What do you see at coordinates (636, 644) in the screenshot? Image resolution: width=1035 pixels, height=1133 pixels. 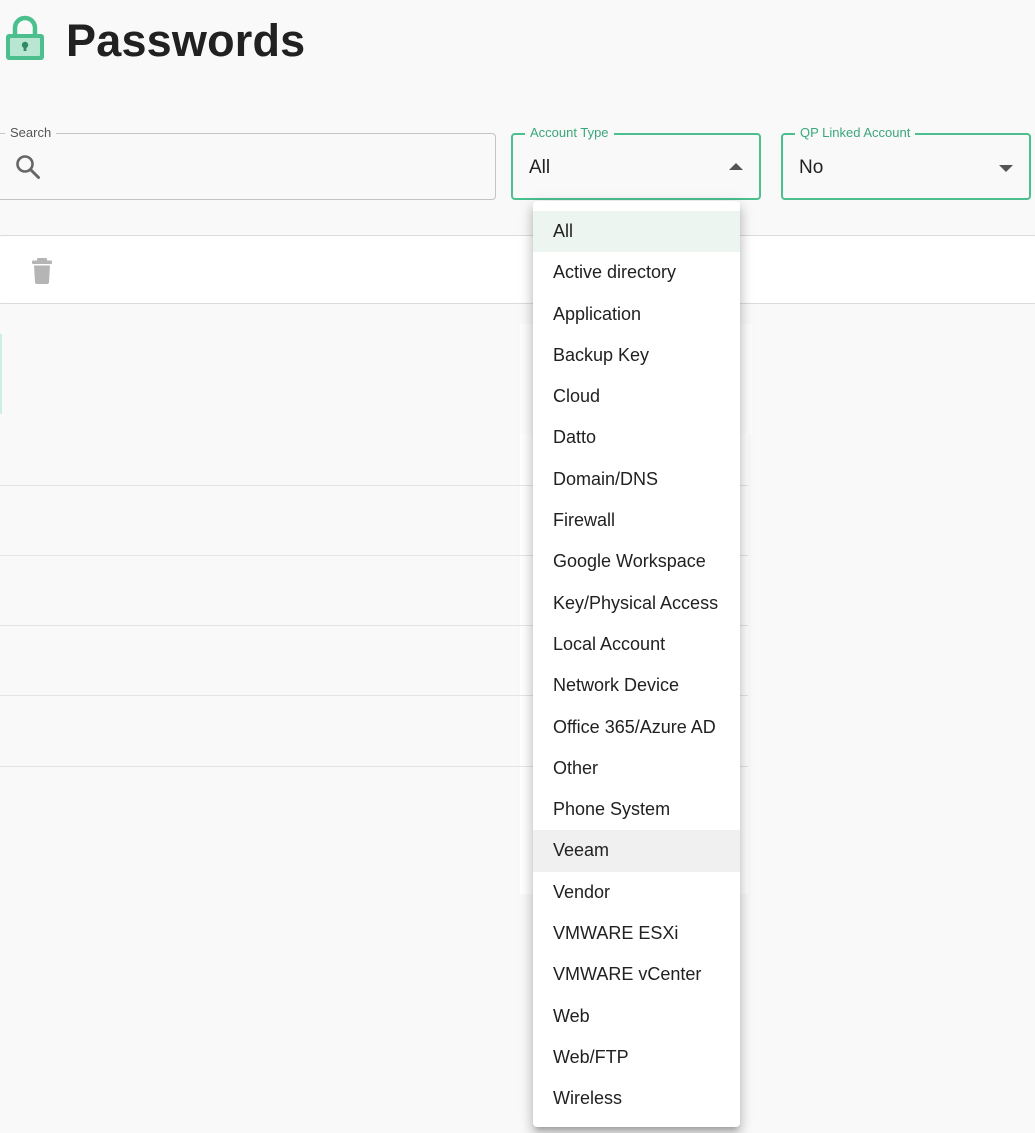 I see `menu-item: Local Account` at bounding box center [636, 644].